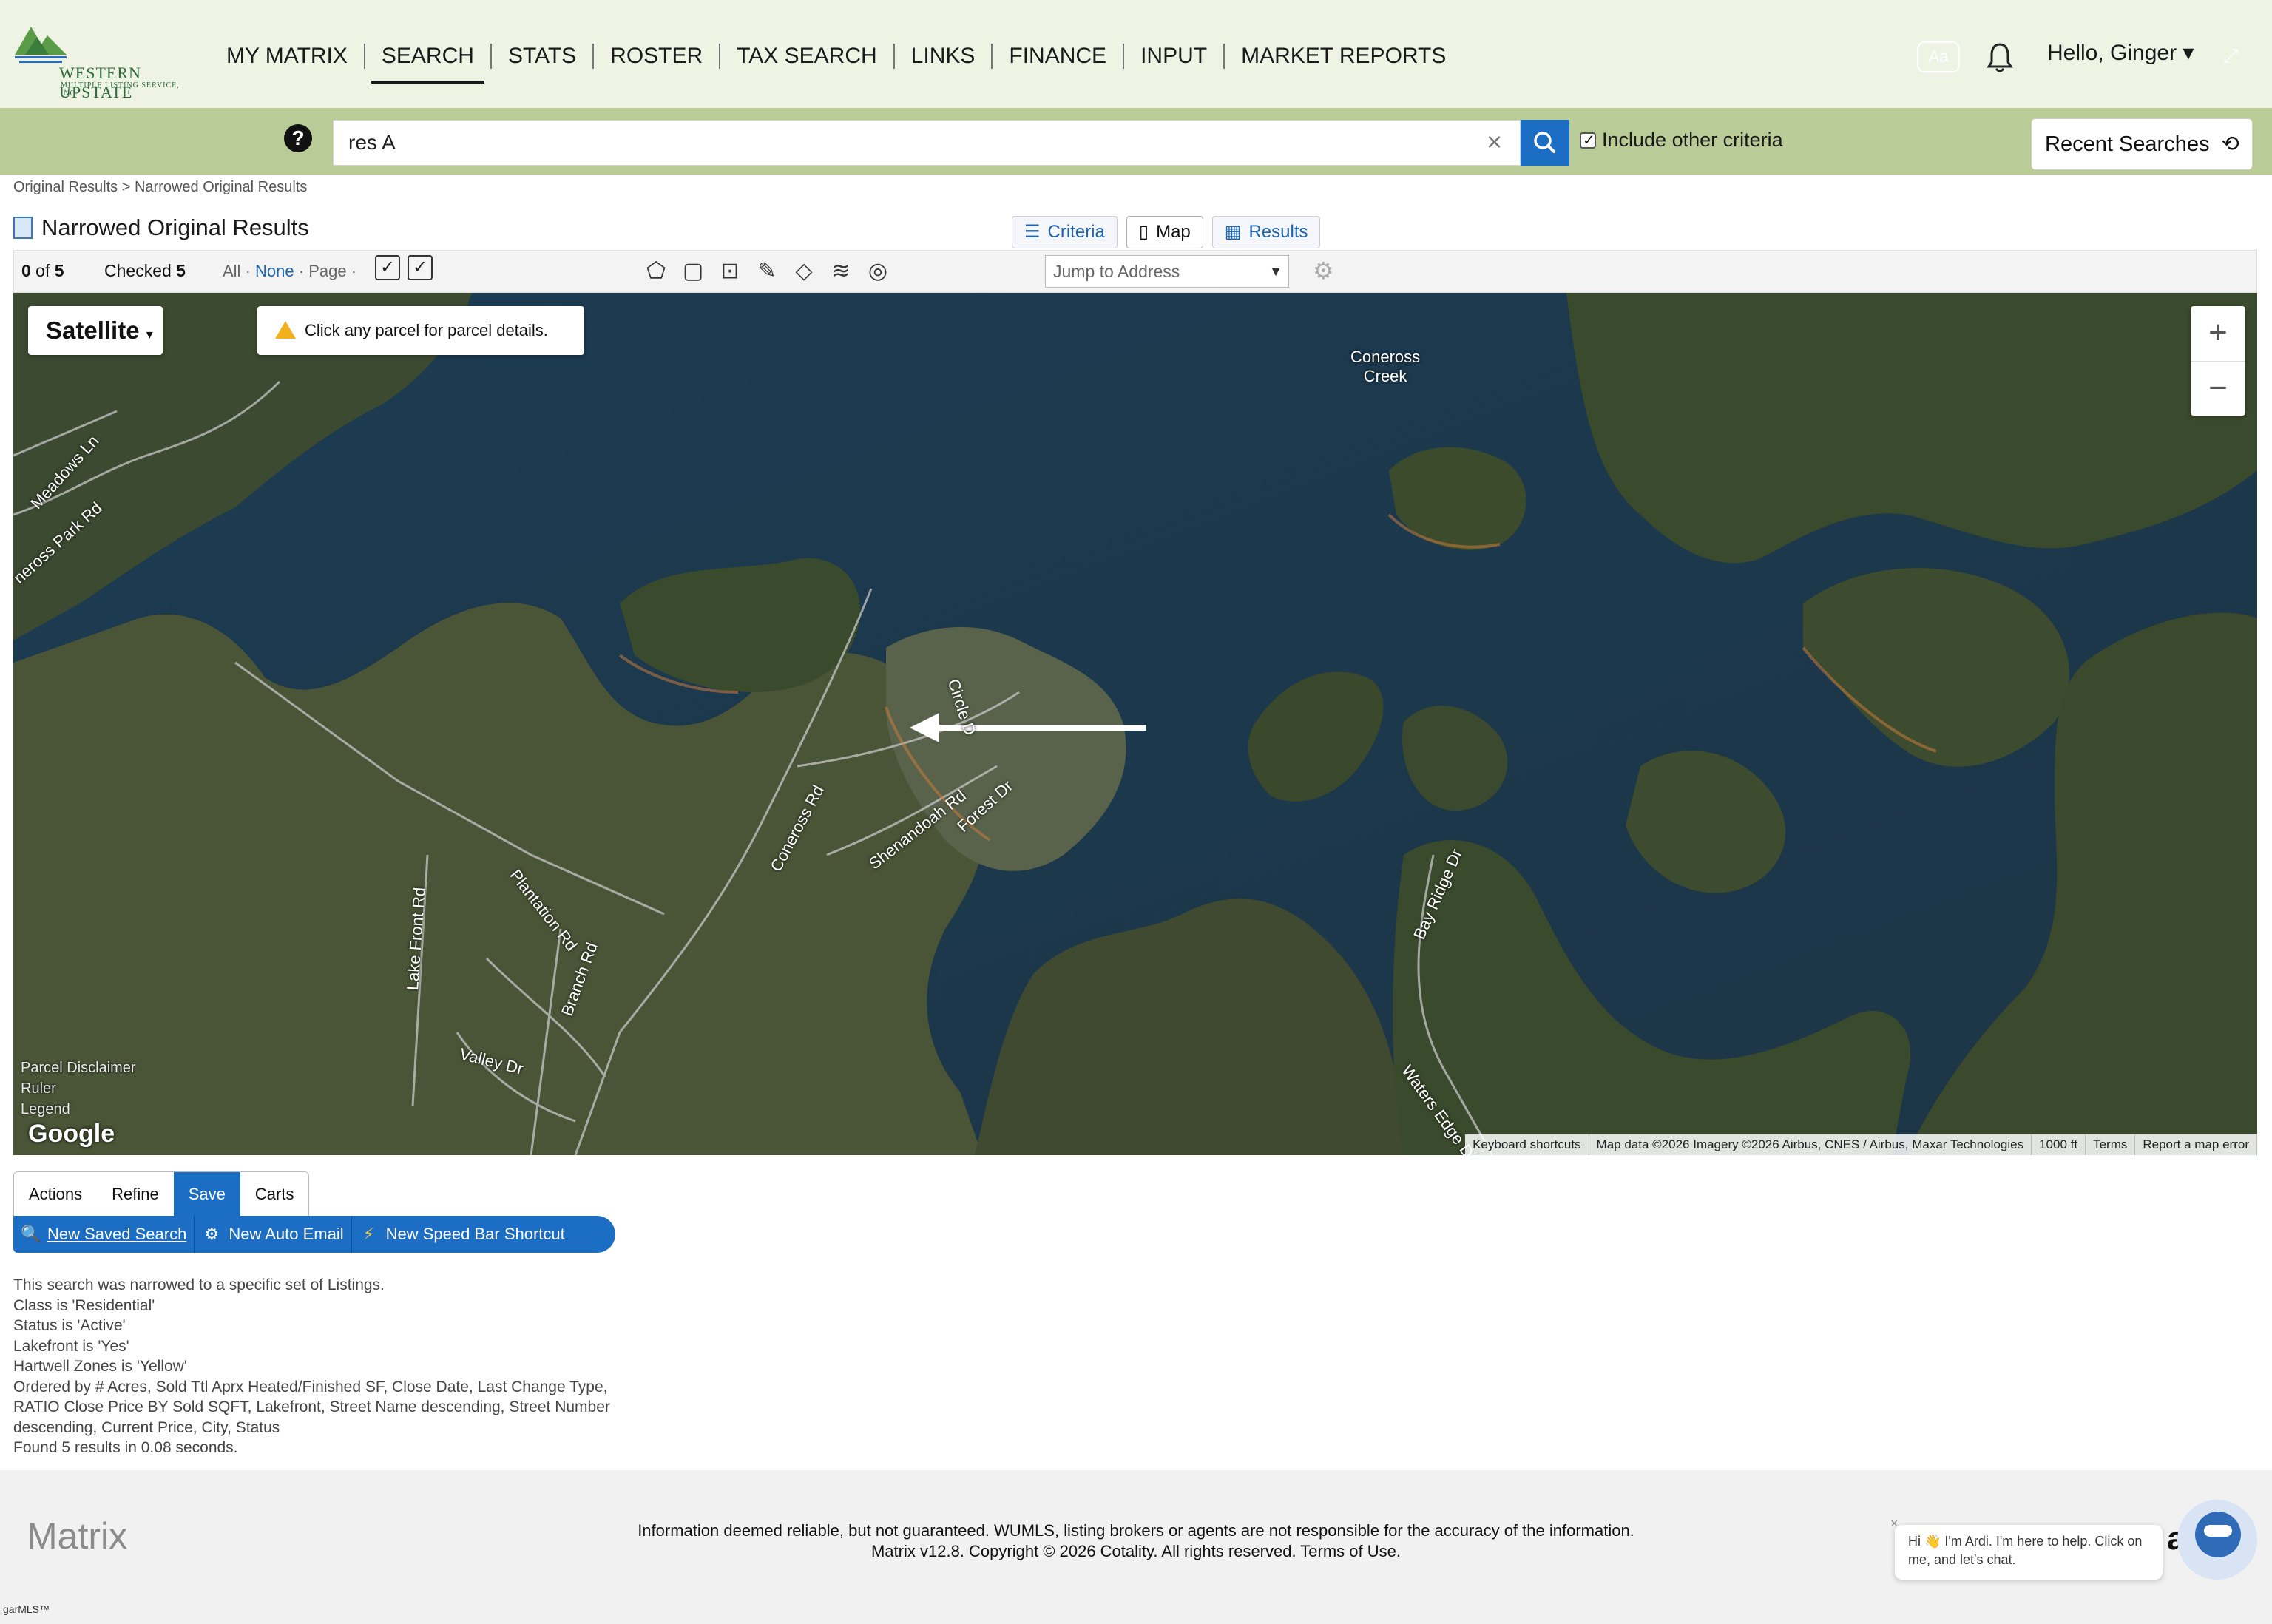 This screenshot has height=1624, width=2272. Describe the element at coordinates (286, 1234) in the screenshot. I see `new-auto-email-label: New Auto Email` at that location.